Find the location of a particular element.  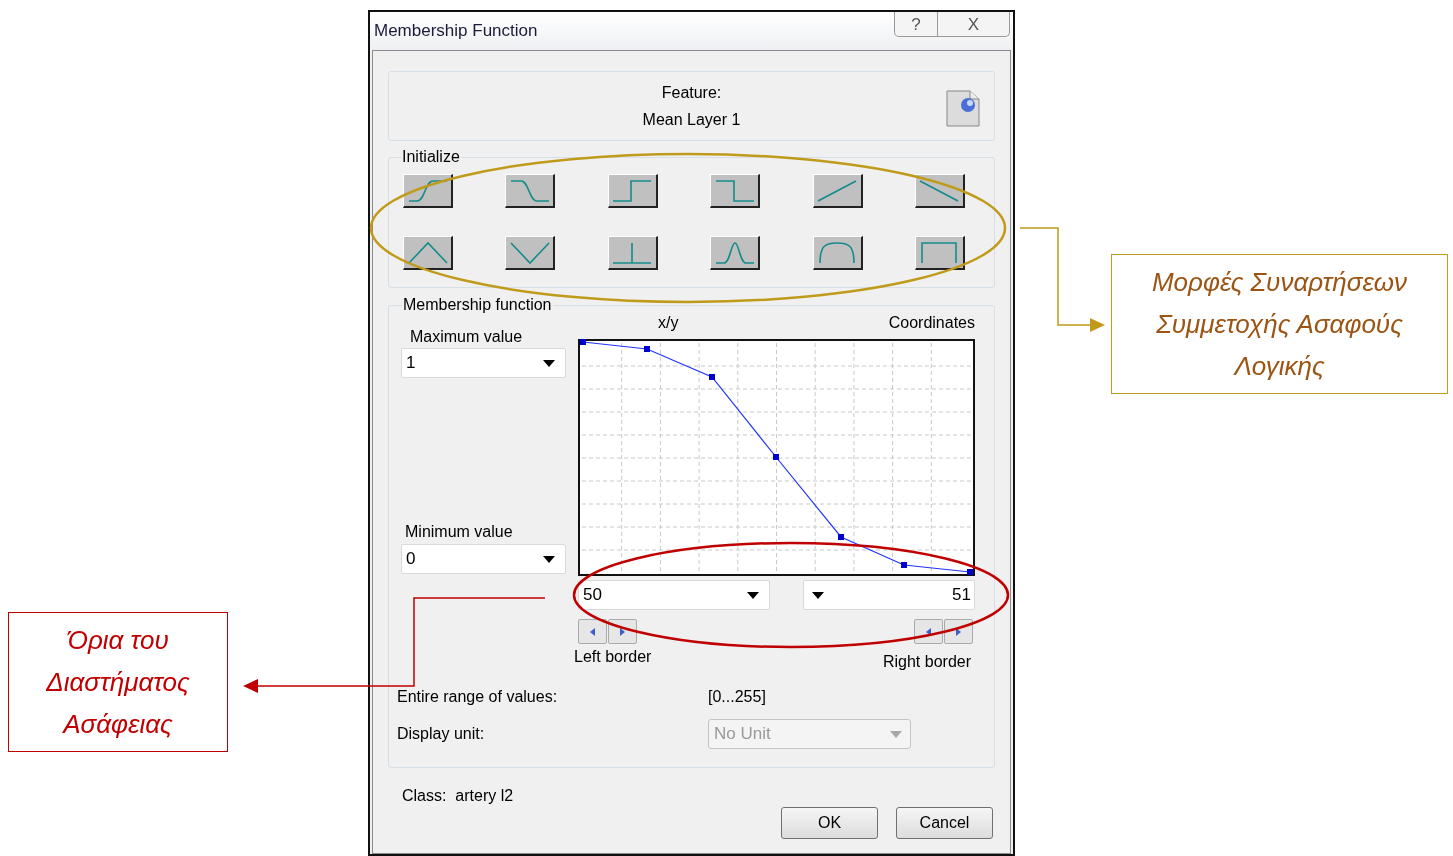

help-button: ? is located at coordinates (916, 24).